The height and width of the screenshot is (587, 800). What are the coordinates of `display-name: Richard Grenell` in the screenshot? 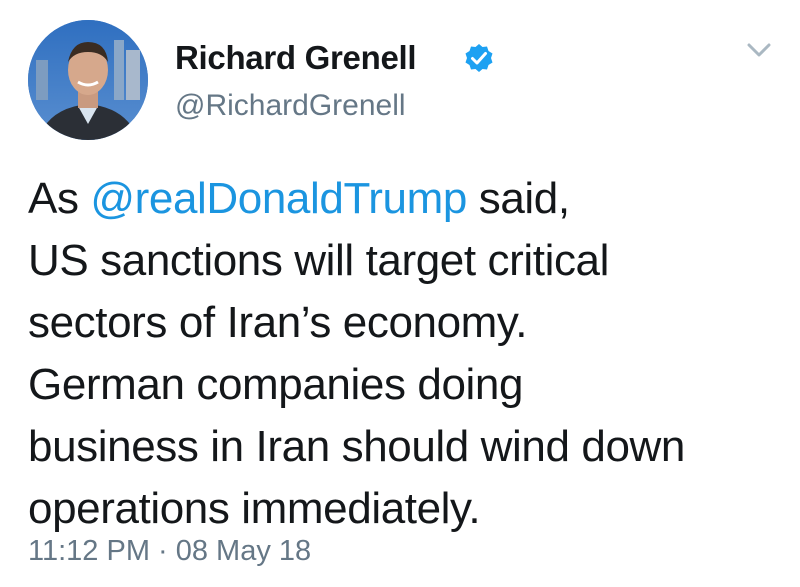 It's located at (296, 58).